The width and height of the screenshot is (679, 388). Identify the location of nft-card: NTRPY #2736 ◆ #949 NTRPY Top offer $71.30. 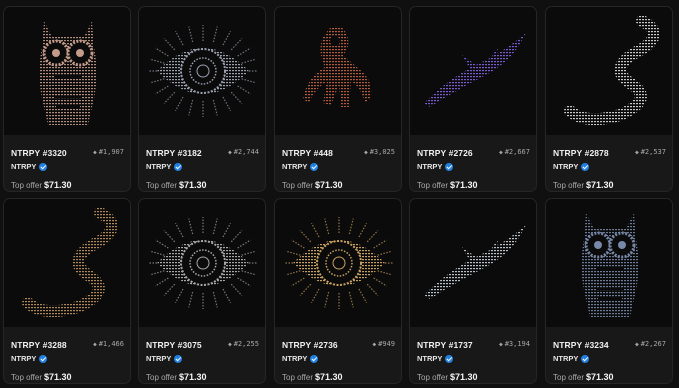
(338, 291).